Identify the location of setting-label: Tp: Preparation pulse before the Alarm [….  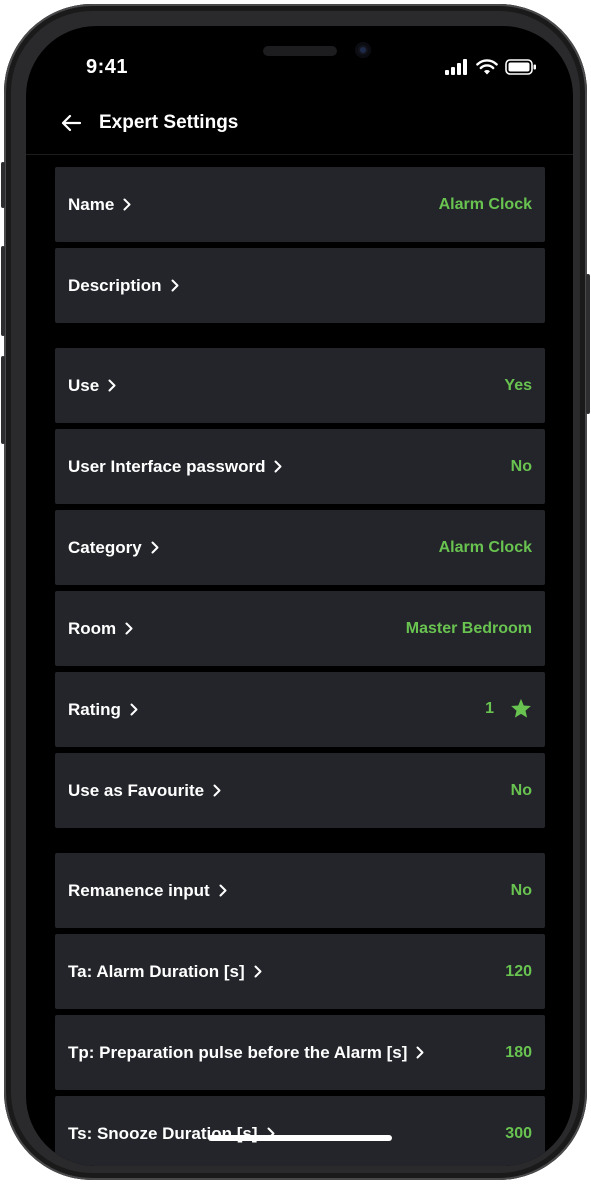
(246, 1053).